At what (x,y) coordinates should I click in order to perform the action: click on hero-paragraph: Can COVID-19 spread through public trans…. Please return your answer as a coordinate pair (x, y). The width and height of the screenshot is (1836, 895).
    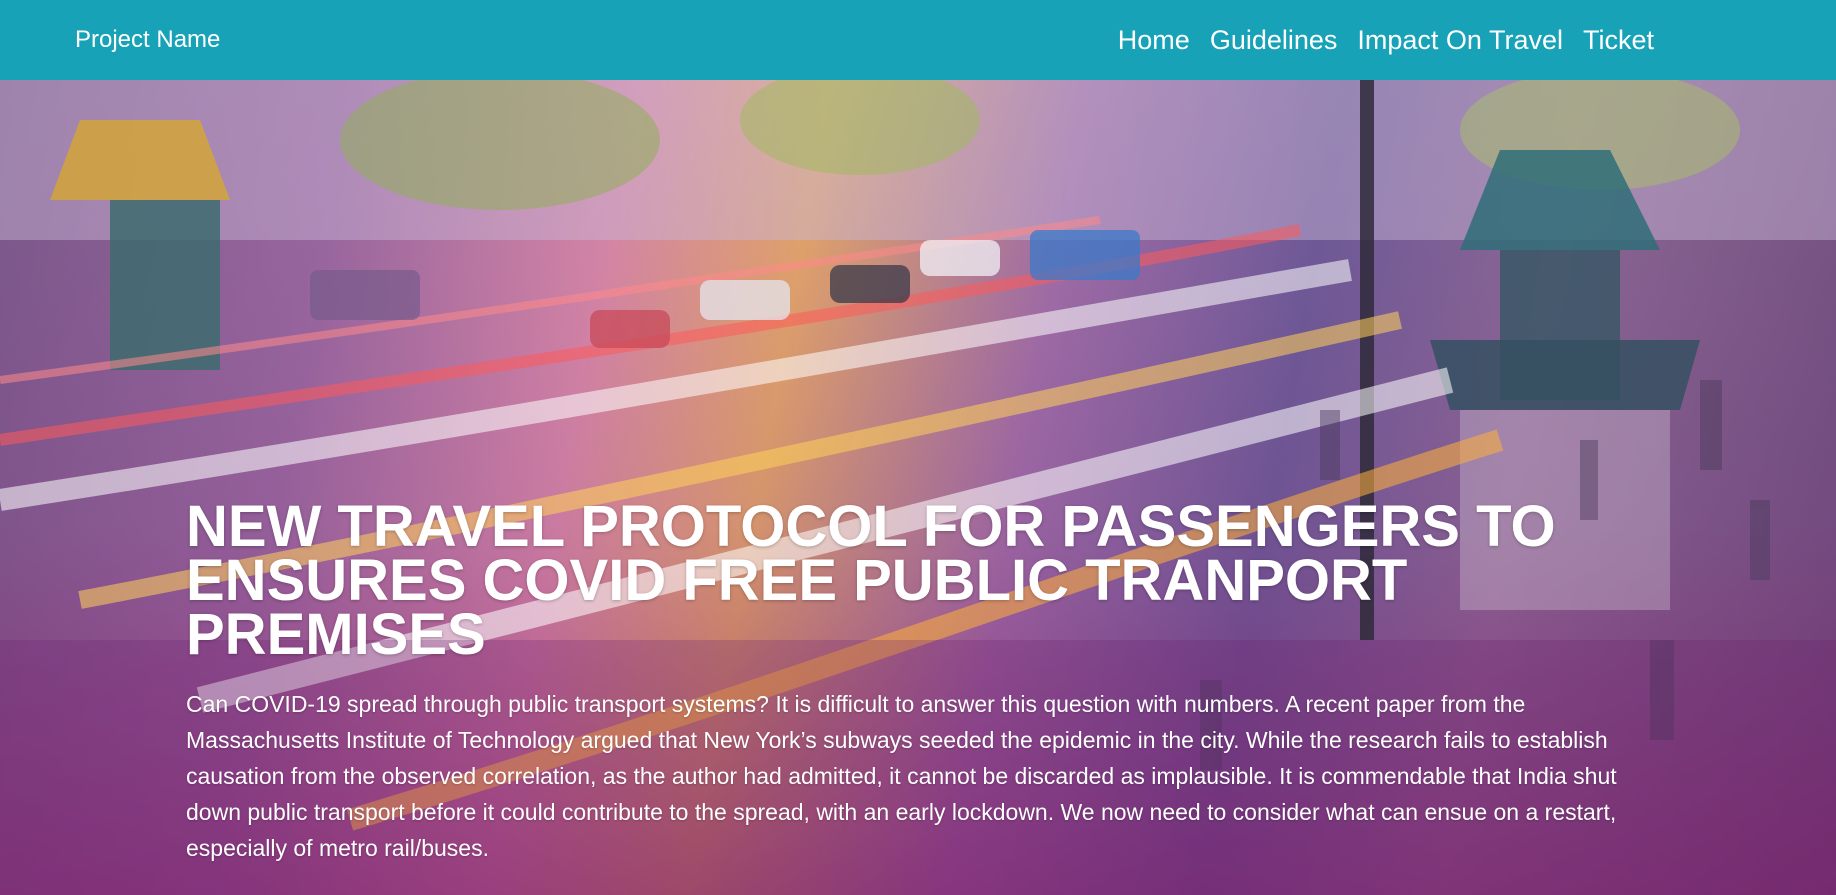
    Looking at the image, I should click on (901, 776).